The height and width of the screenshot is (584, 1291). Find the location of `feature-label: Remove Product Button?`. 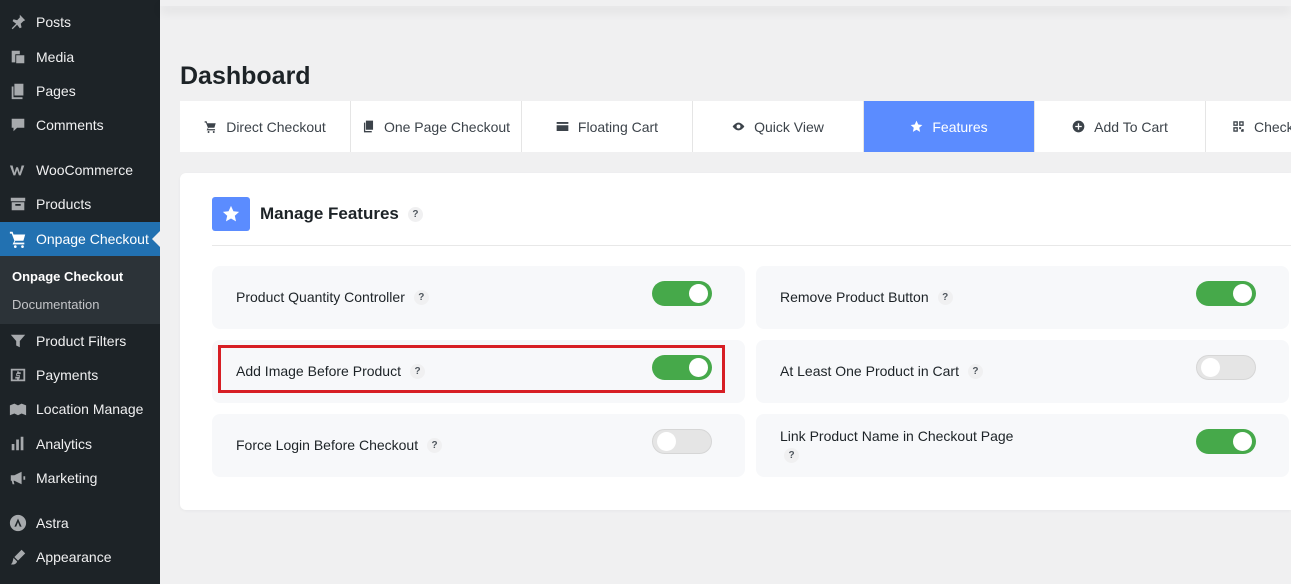

feature-label: Remove Product Button? is located at coordinates (866, 297).